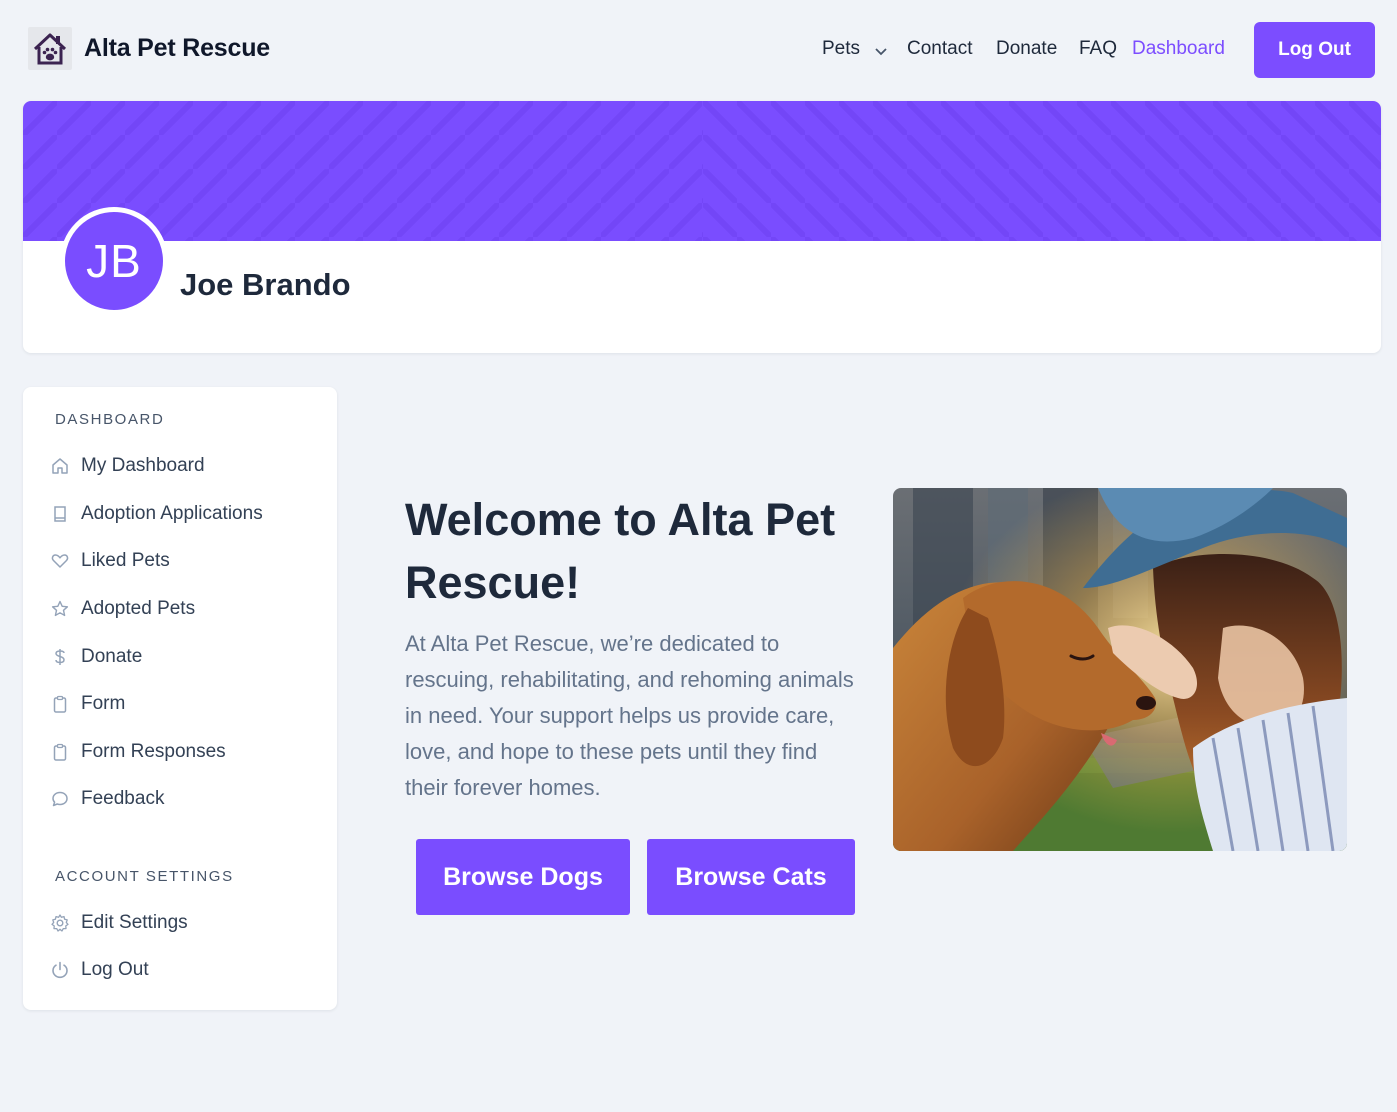 This screenshot has height=1112, width=1397. Describe the element at coordinates (702, 171) in the screenshot. I see `profile-banner` at that location.